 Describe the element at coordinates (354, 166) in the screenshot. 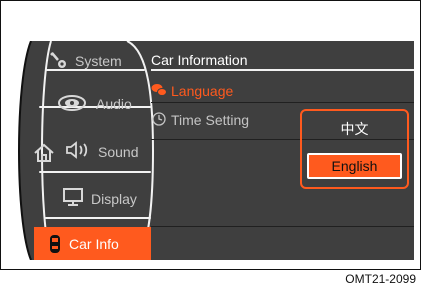

I see `language-option-english: English` at that location.